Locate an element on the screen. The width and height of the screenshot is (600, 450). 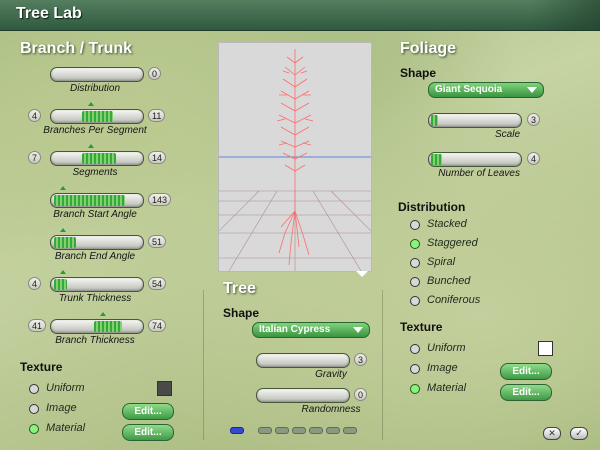
foliage-shape-dropdown: Giant Sequoia is located at coordinates (486, 90).